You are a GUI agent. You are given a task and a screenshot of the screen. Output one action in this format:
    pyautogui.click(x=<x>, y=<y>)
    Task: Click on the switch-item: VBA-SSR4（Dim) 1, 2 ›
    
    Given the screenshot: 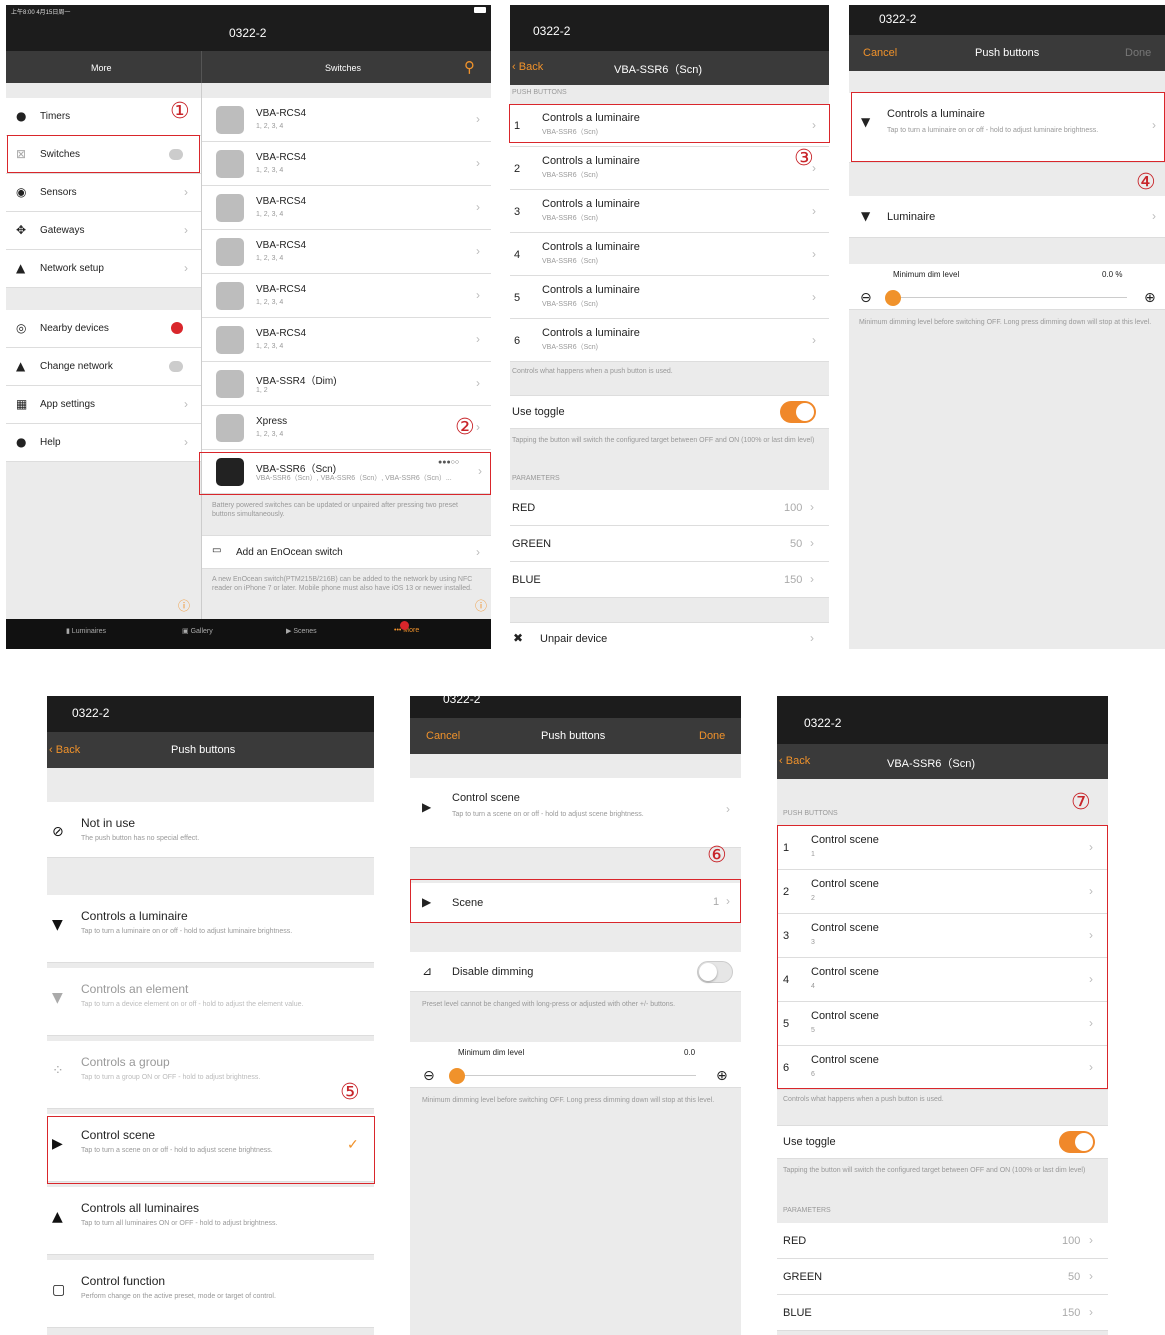 What is the action you would take?
    pyautogui.click(x=346, y=384)
    